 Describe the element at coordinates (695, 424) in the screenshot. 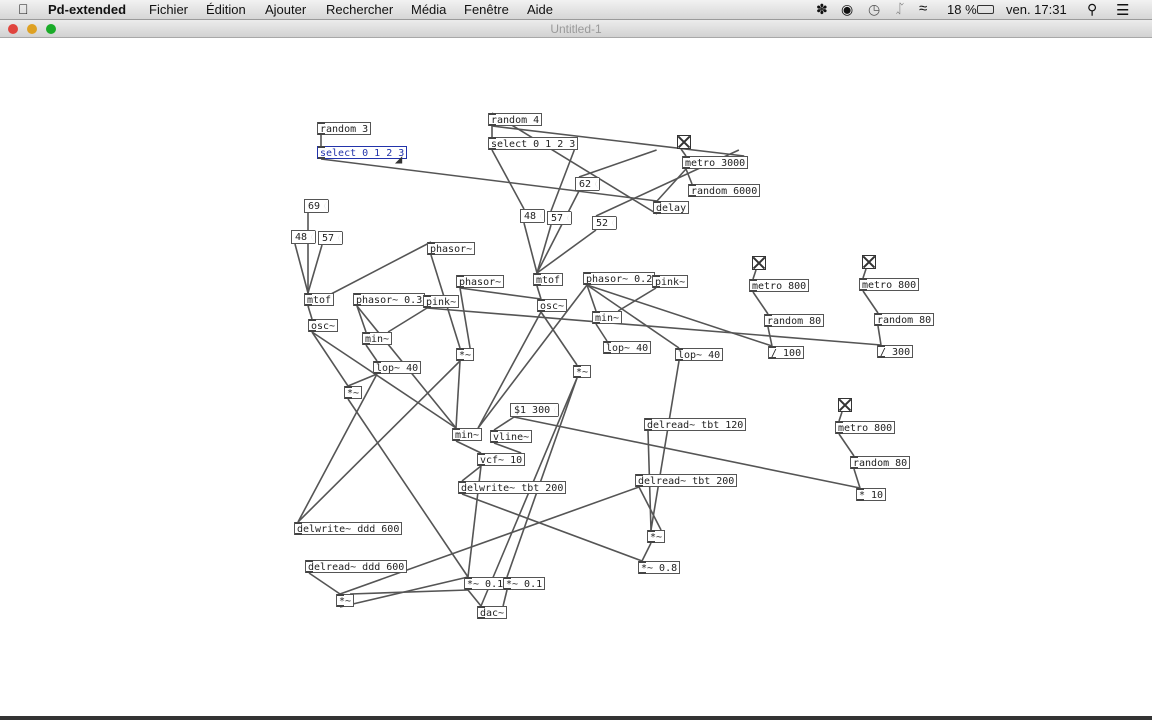

I see `object-delread-tbt-120: delread~ tbt 120` at that location.